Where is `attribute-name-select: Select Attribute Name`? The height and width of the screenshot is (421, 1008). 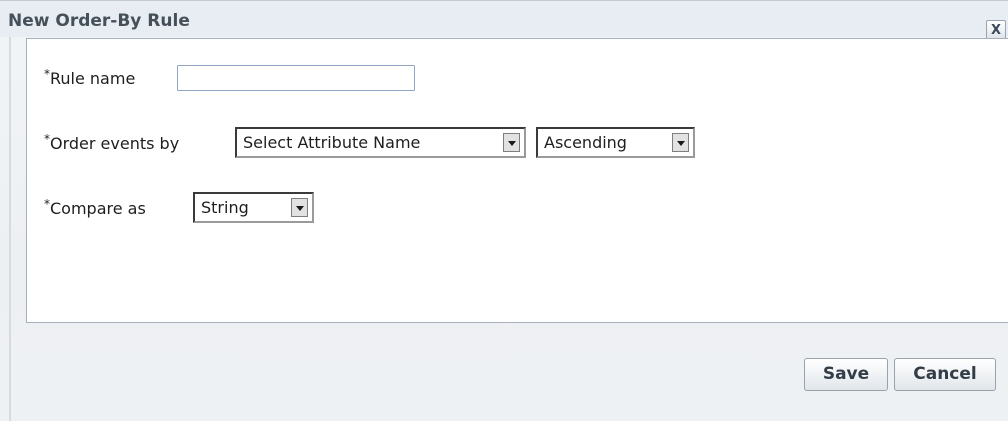
attribute-name-select: Select Attribute Name is located at coordinates (380, 142).